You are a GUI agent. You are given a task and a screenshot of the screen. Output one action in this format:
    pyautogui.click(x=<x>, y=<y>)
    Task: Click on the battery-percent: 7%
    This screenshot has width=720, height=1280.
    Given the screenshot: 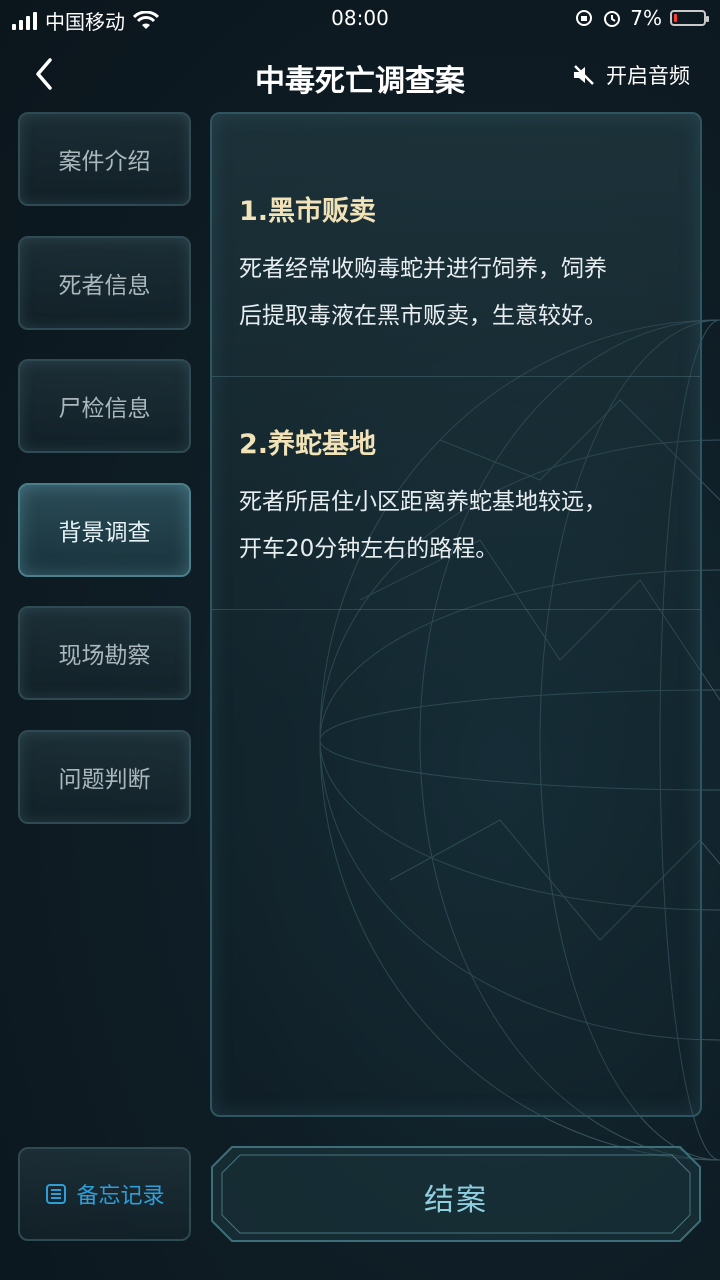 What is the action you would take?
    pyautogui.click(x=646, y=18)
    